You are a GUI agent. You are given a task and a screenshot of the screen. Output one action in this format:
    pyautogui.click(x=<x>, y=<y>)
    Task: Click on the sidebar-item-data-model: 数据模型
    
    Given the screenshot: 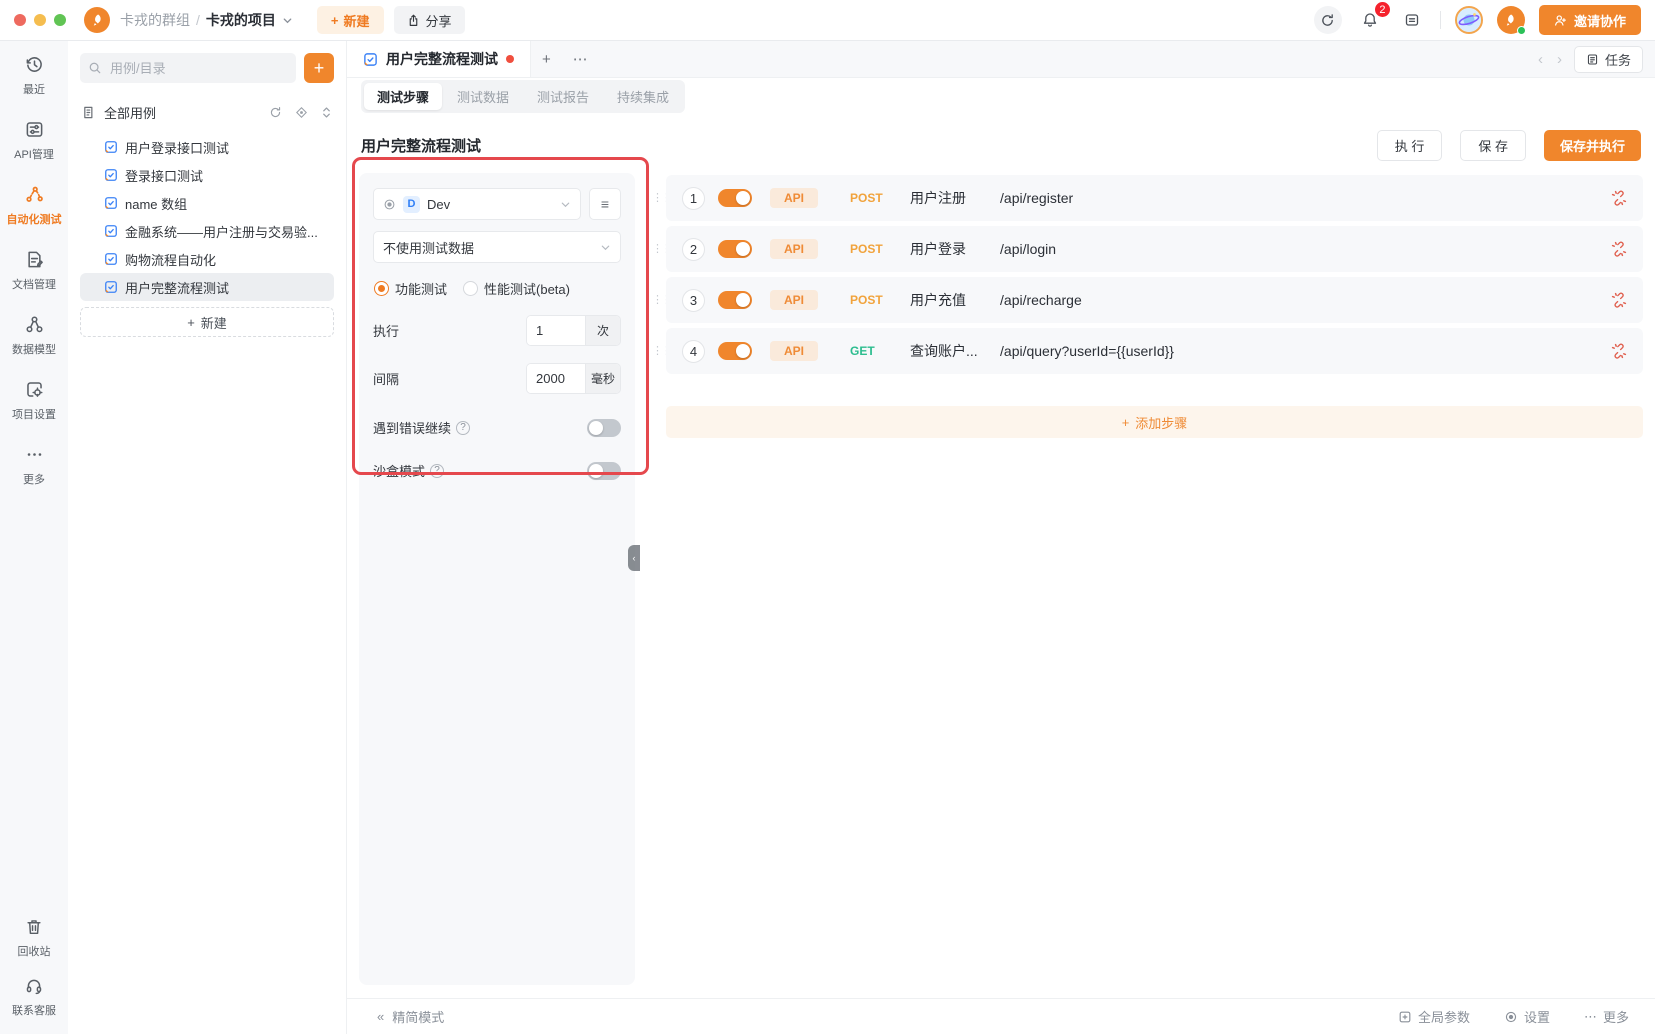 What is the action you would take?
    pyautogui.click(x=34, y=336)
    